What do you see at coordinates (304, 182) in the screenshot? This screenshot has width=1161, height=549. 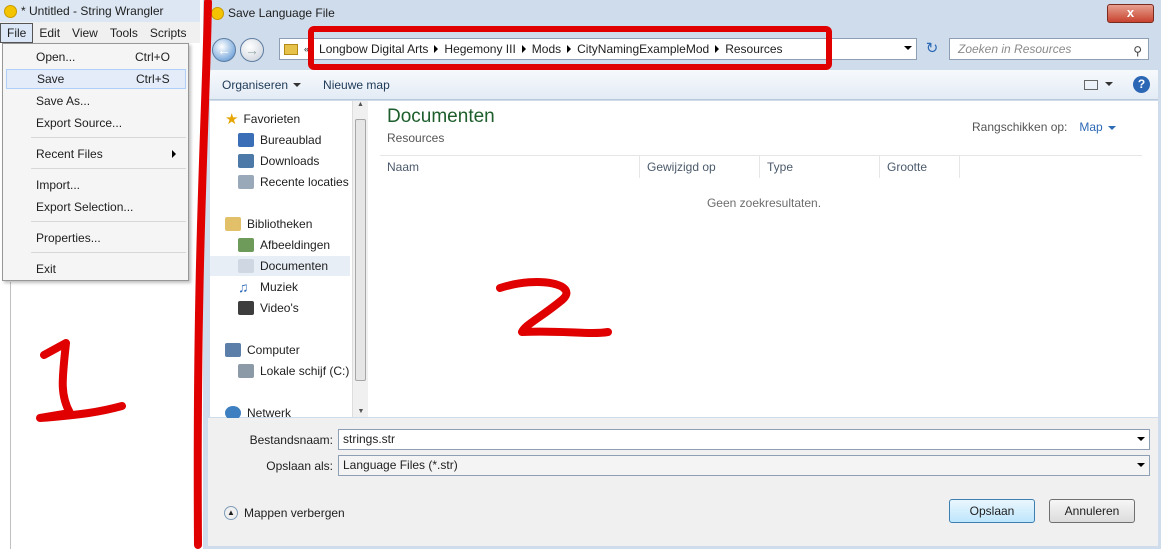 I see `nav-label: Recente locaties` at bounding box center [304, 182].